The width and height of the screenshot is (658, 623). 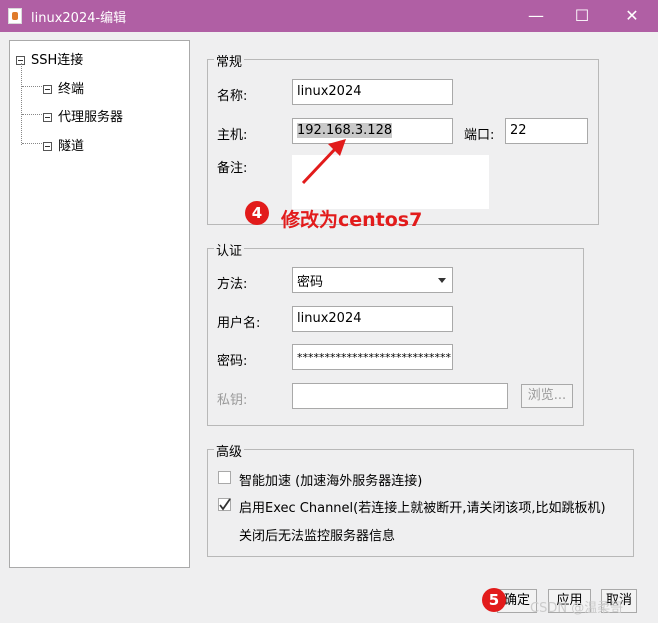 I want to click on method-label: 方法:, so click(x=232, y=284).